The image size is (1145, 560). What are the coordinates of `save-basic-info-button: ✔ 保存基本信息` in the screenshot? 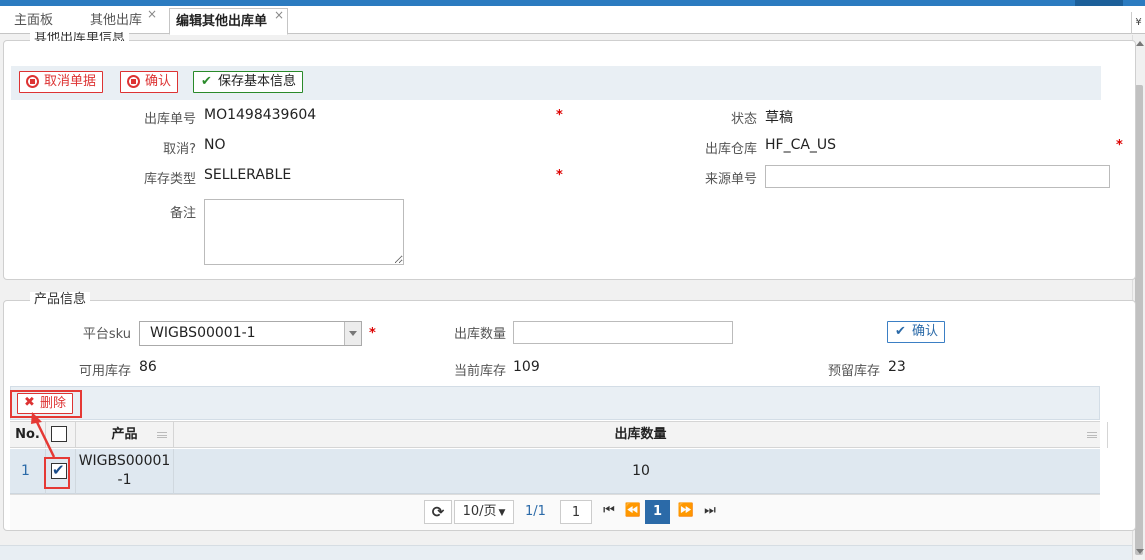 It's located at (248, 82).